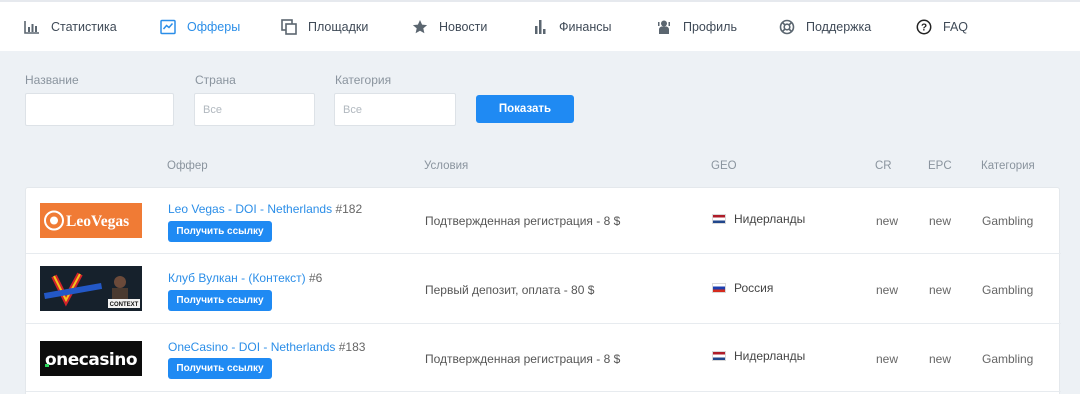 The image size is (1080, 394). Describe the element at coordinates (338, 26) in the screenshot. I see `nav-item-label: Площадки` at that location.